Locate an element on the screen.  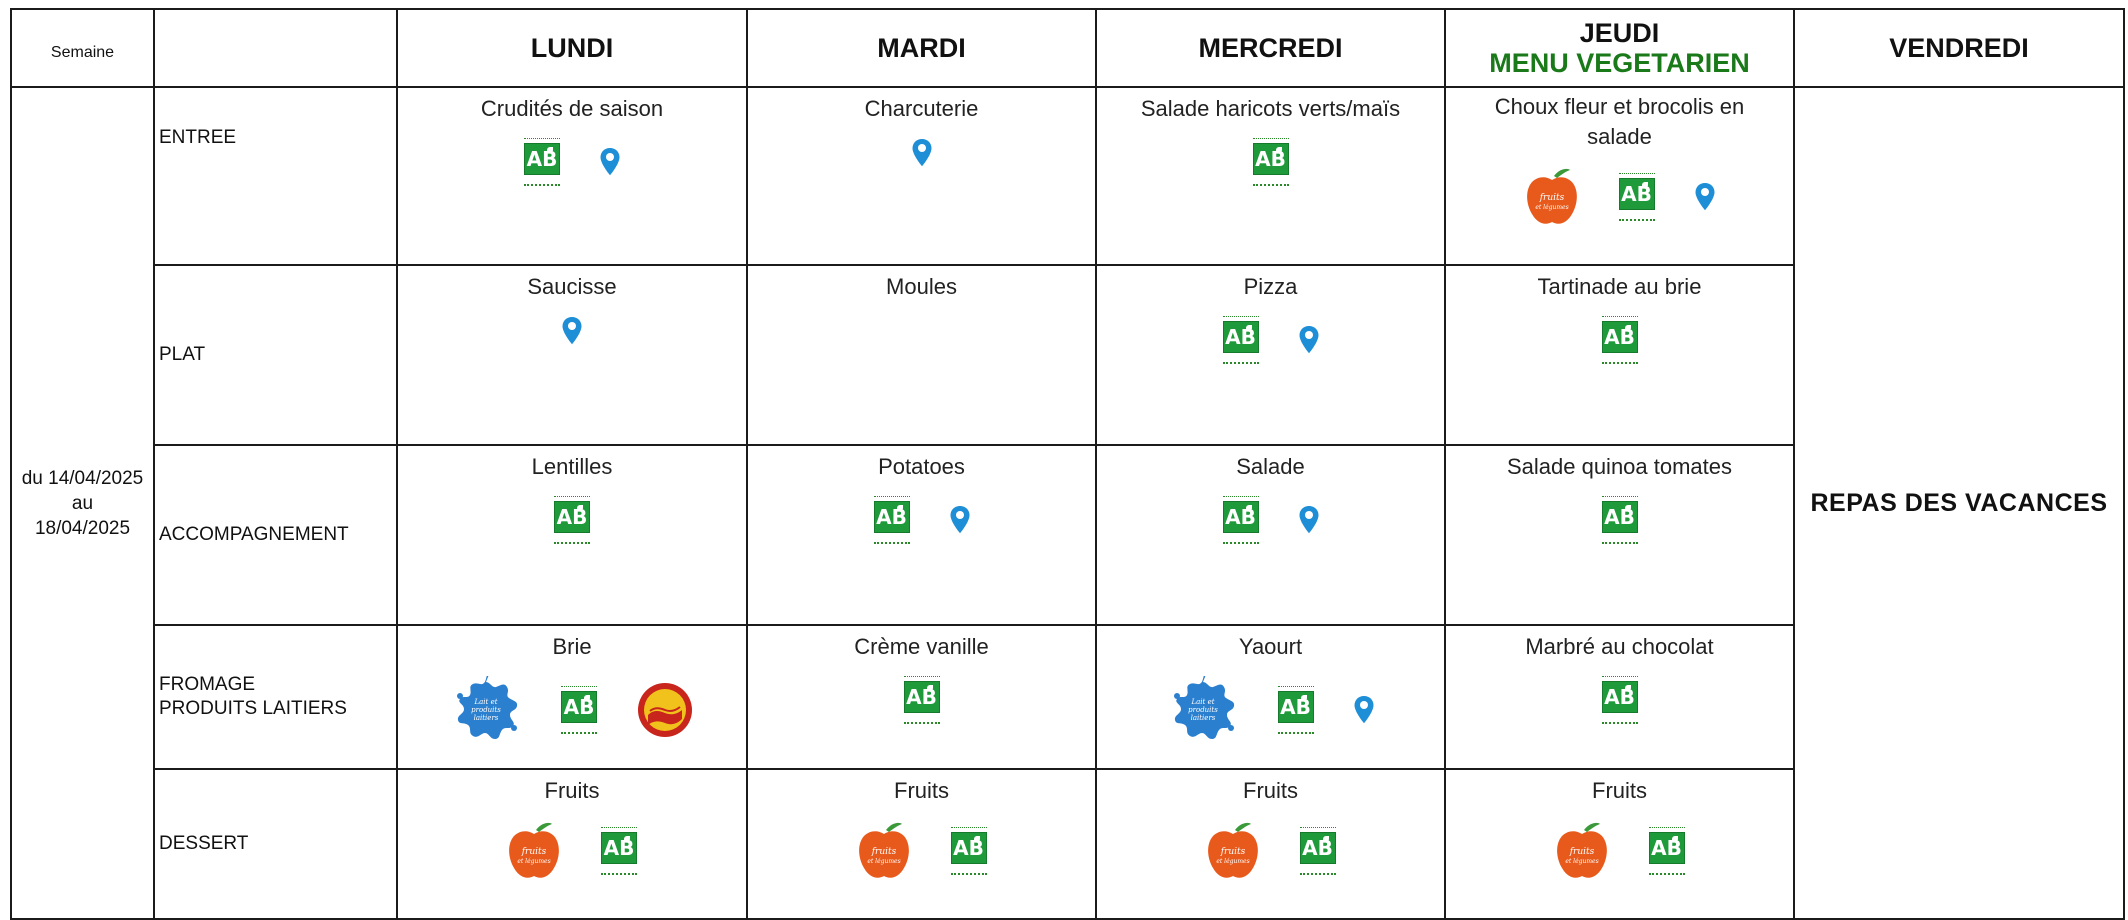
week-start-date: du 14/04/2025 is located at coordinates (82, 478).